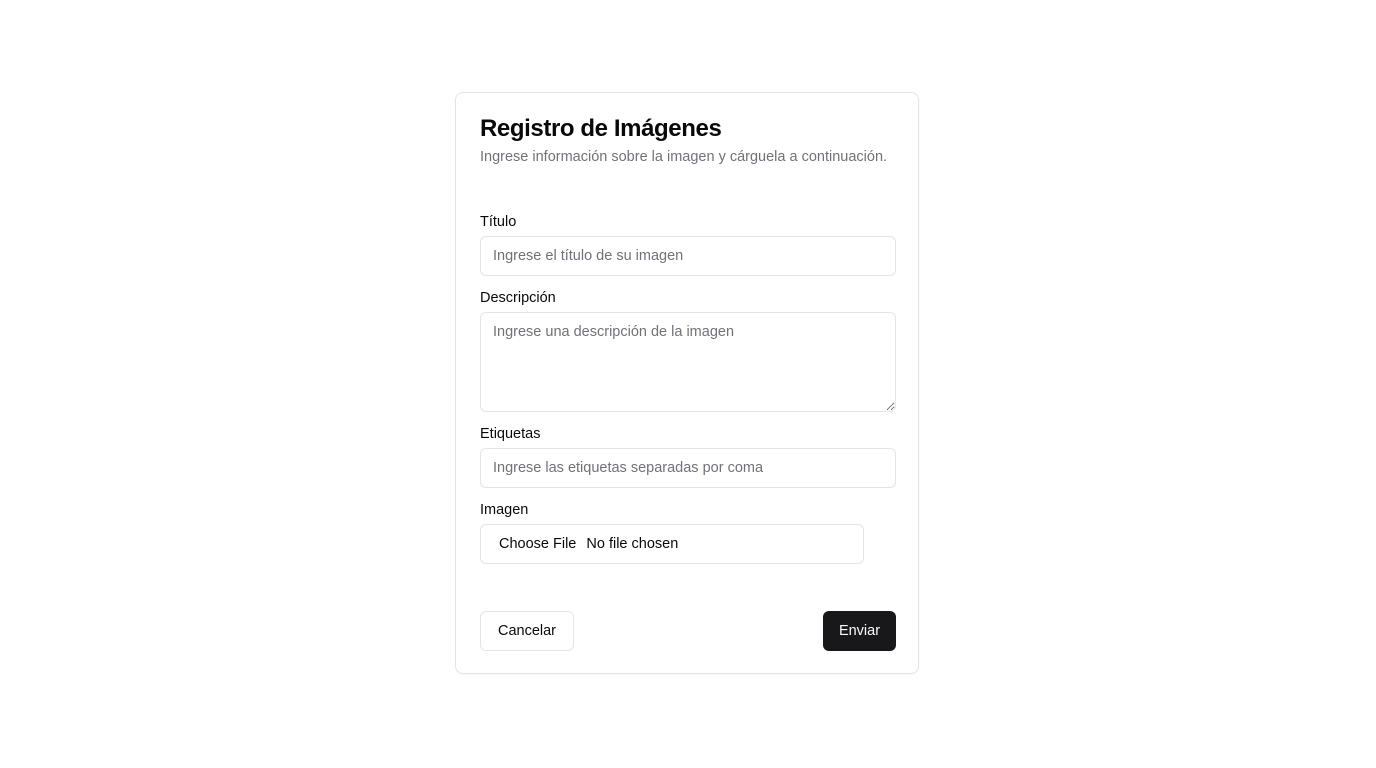 The width and height of the screenshot is (1376, 768). Describe the element at coordinates (688, 468) in the screenshot. I see `tags-input` at that location.